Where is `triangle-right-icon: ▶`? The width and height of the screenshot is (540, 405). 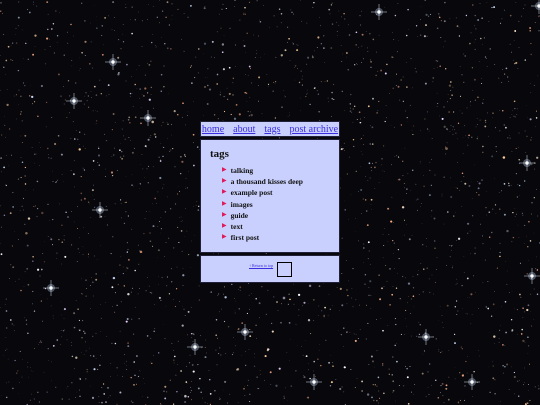 triangle-right-icon: ▶ is located at coordinates (224, 170).